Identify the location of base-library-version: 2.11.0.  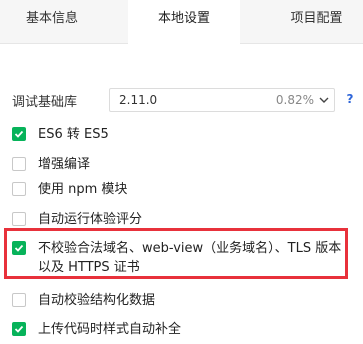
(138, 100).